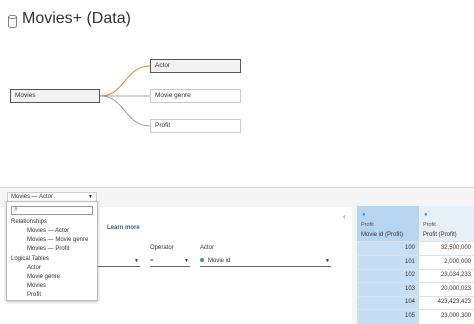 This screenshot has height=324, width=474. I want to click on node-label: Profit, so click(163, 125).